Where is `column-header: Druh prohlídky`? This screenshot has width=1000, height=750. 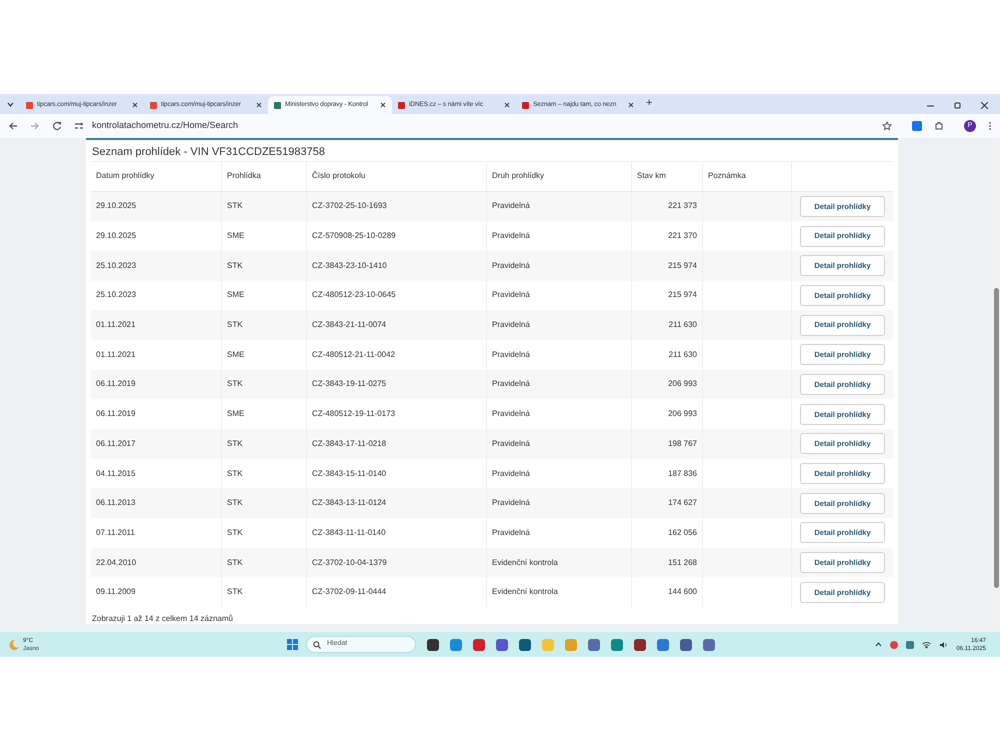 column-header: Druh prohlídky is located at coordinates (518, 176).